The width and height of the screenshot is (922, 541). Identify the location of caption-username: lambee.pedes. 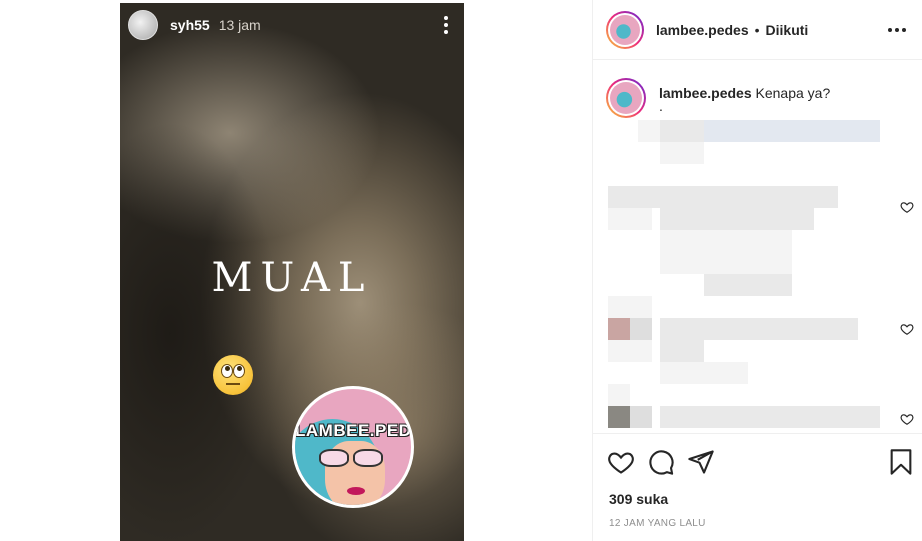
(705, 93).